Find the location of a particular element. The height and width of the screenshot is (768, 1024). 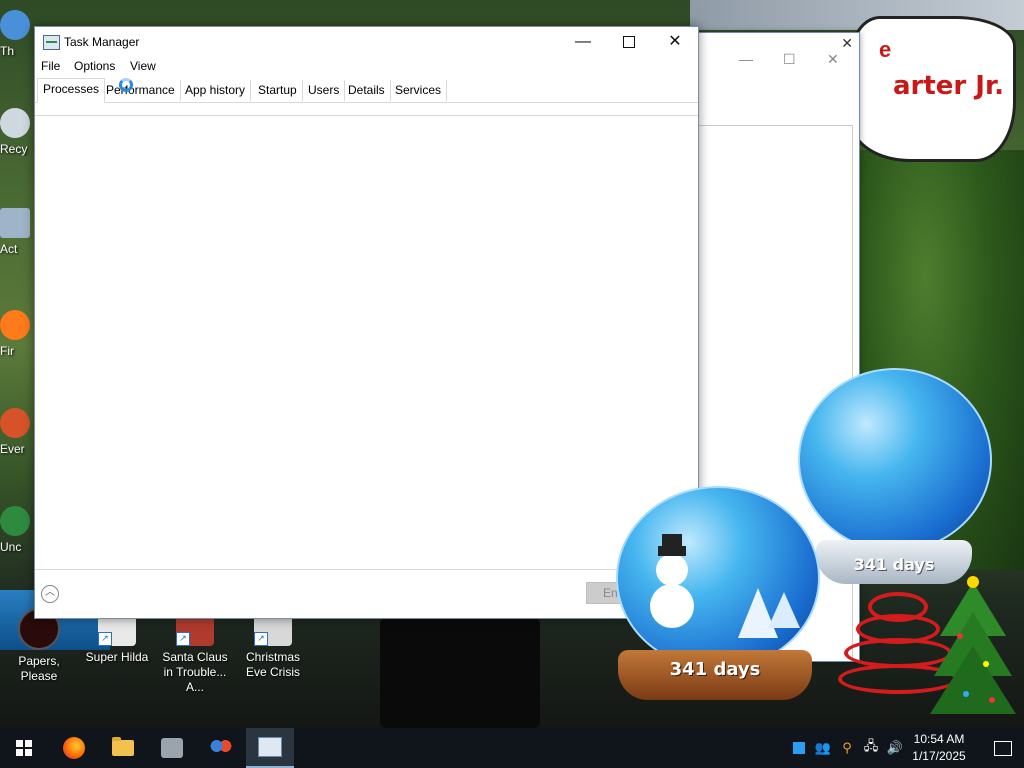

tray-app is located at coordinates (799, 748).